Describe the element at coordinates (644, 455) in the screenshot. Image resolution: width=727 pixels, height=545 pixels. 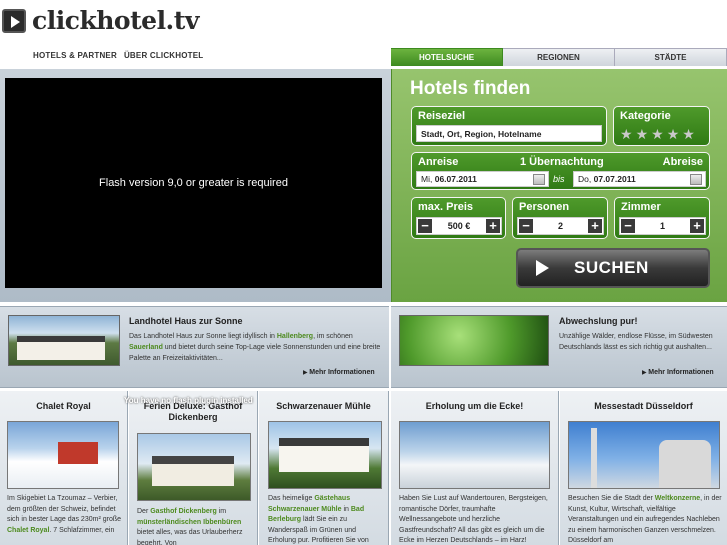
I see `duesseldorf-photo` at that location.